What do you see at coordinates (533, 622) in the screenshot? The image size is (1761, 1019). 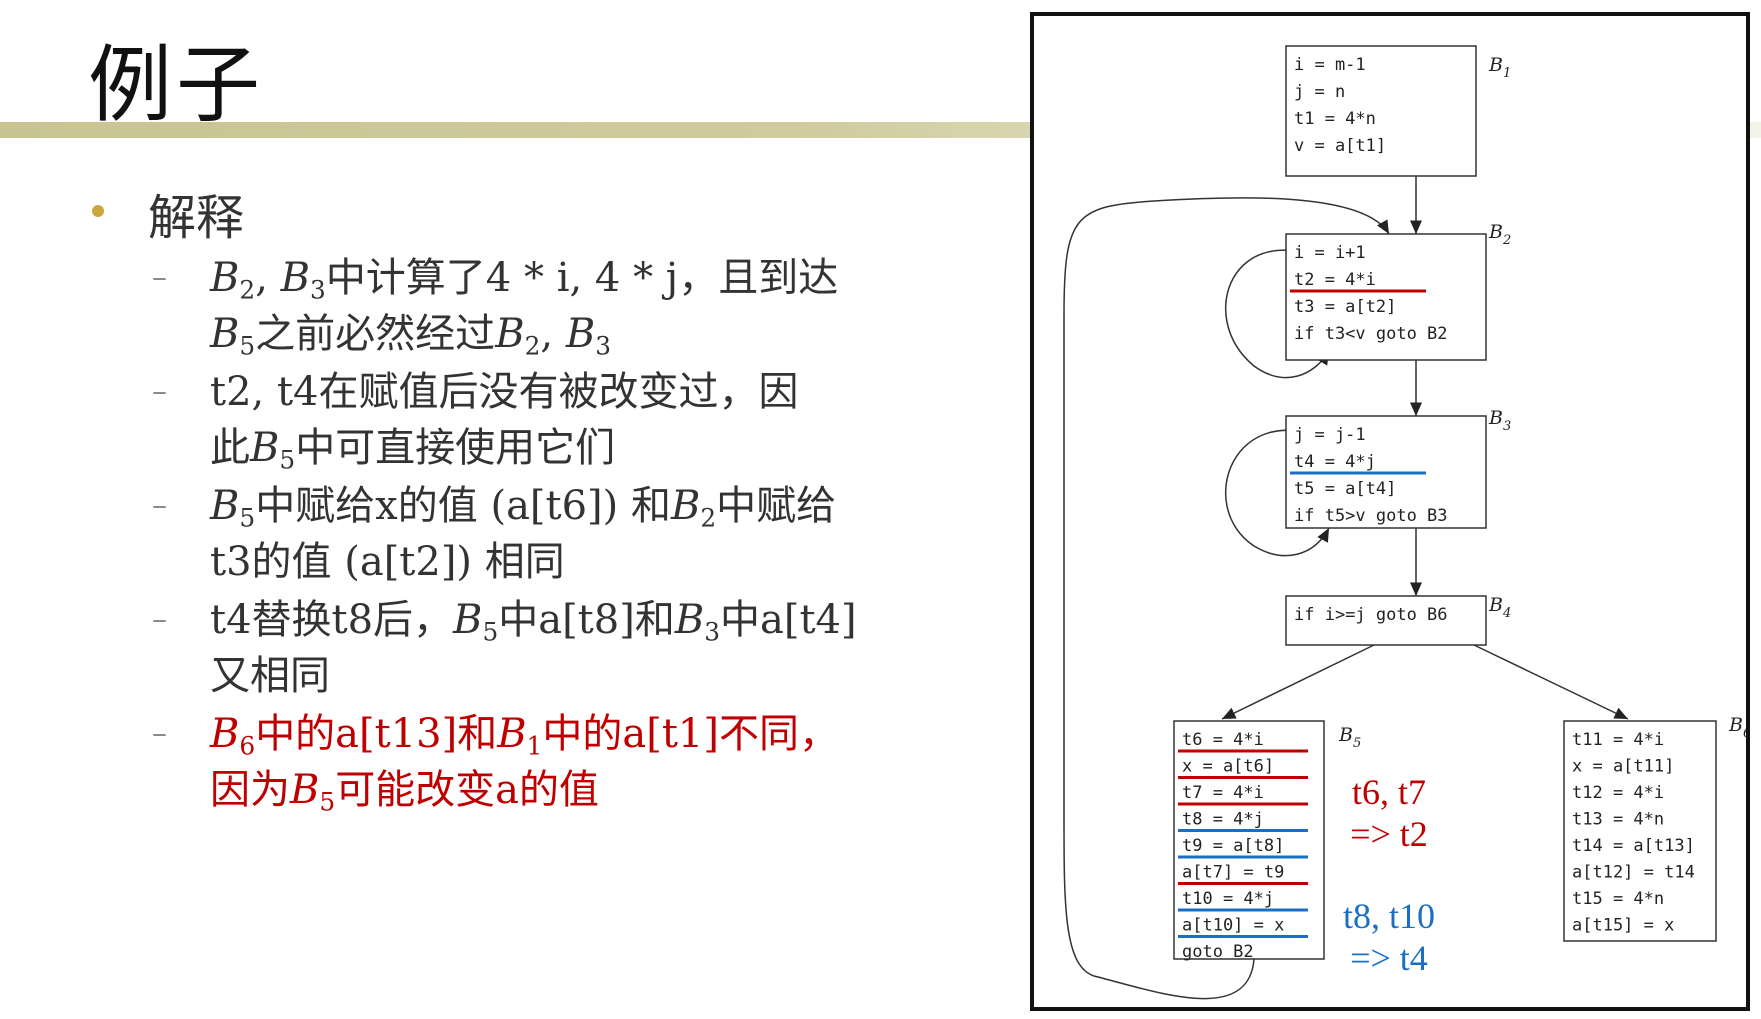 I see `explanation-line: t4替换t8后，B5中a[t8]和B3中a[t4]` at bounding box center [533, 622].